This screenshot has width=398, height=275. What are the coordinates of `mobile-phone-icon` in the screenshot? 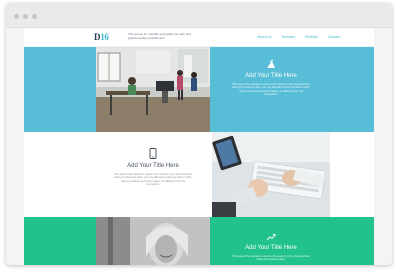 It's located at (153, 153).